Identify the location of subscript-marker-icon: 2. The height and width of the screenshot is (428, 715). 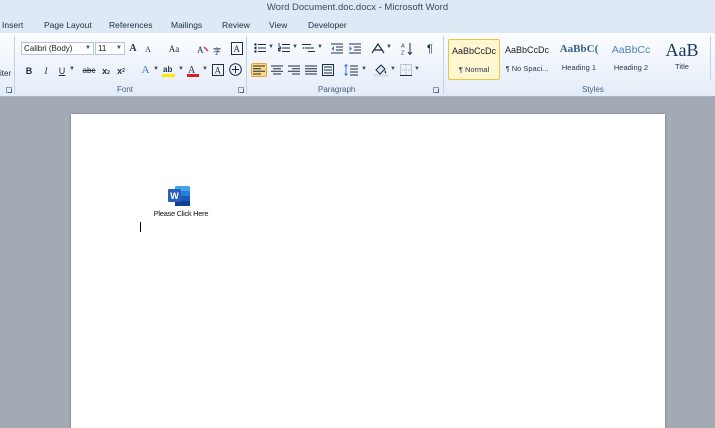
(108, 73).